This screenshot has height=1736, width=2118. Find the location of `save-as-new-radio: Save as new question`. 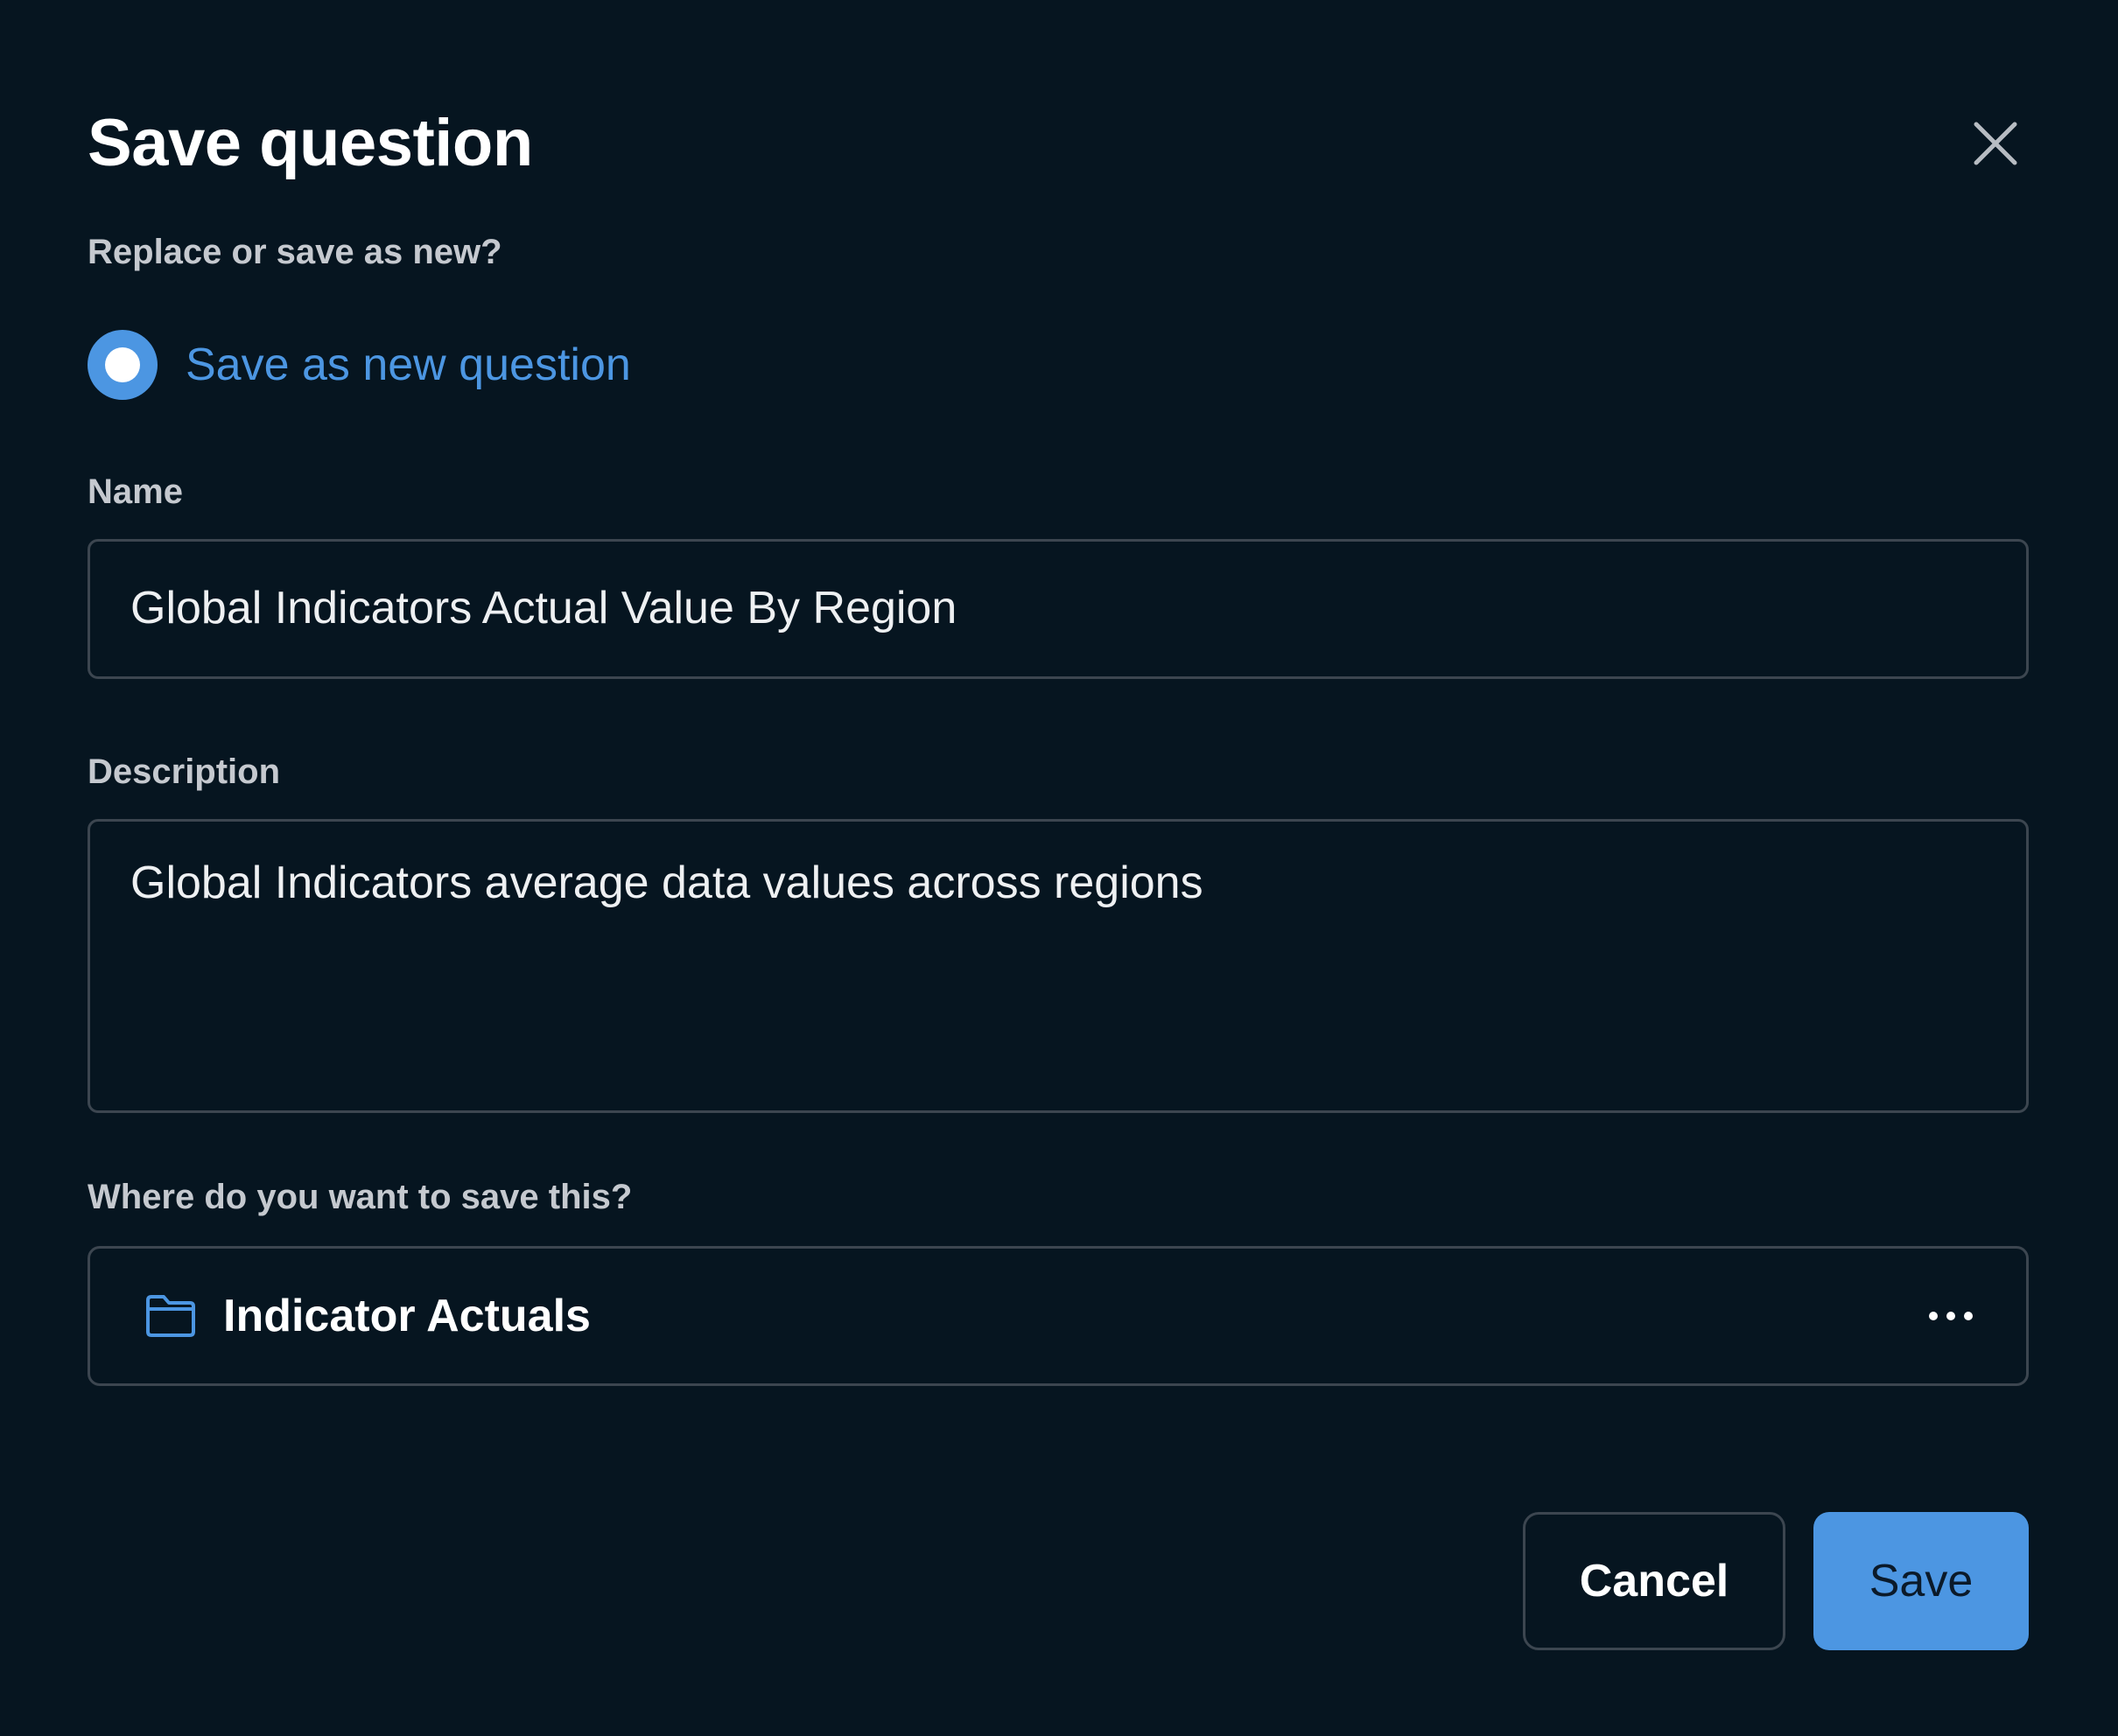

save-as-new-radio: Save as new question is located at coordinates (359, 365).